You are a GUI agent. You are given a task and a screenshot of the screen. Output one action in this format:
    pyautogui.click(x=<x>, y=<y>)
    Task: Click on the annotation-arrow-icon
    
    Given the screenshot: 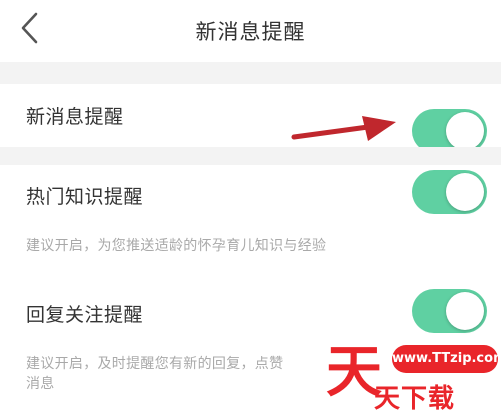 What is the action you would take?
    pyautogui.click(x=343, y=128)
    